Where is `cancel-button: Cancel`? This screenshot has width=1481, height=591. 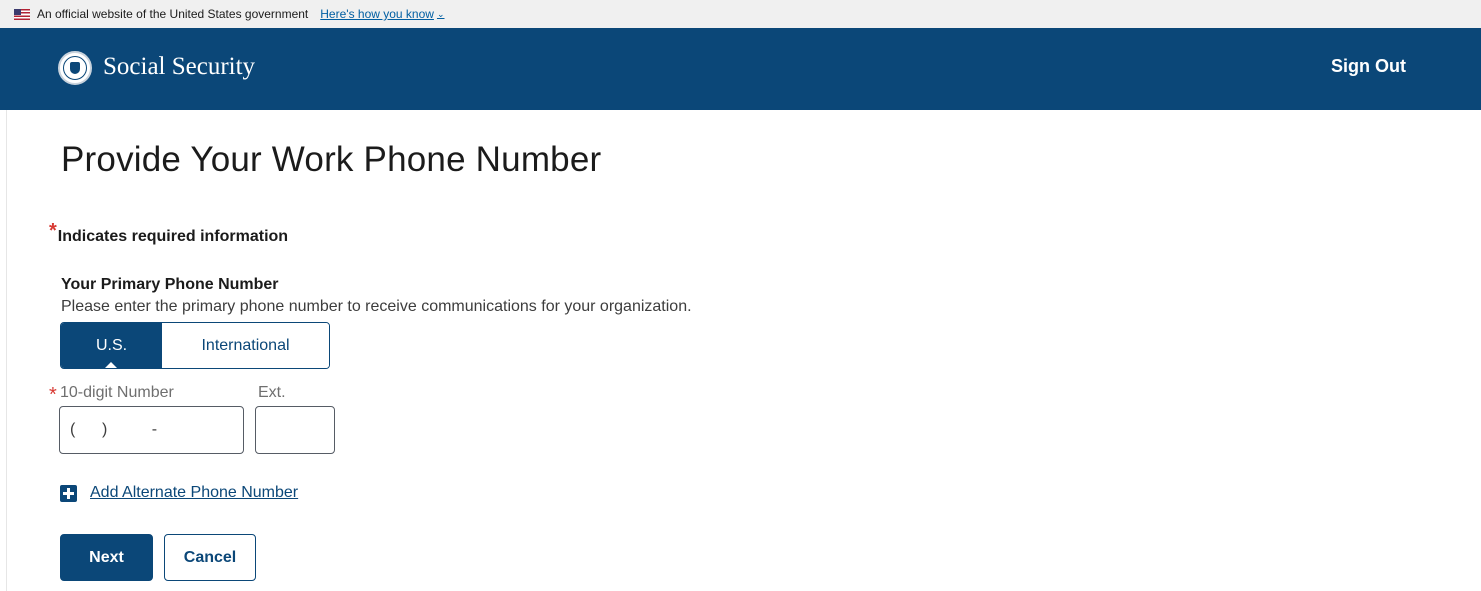 cancel-button: Cancel is located at coordinates (210, 557).